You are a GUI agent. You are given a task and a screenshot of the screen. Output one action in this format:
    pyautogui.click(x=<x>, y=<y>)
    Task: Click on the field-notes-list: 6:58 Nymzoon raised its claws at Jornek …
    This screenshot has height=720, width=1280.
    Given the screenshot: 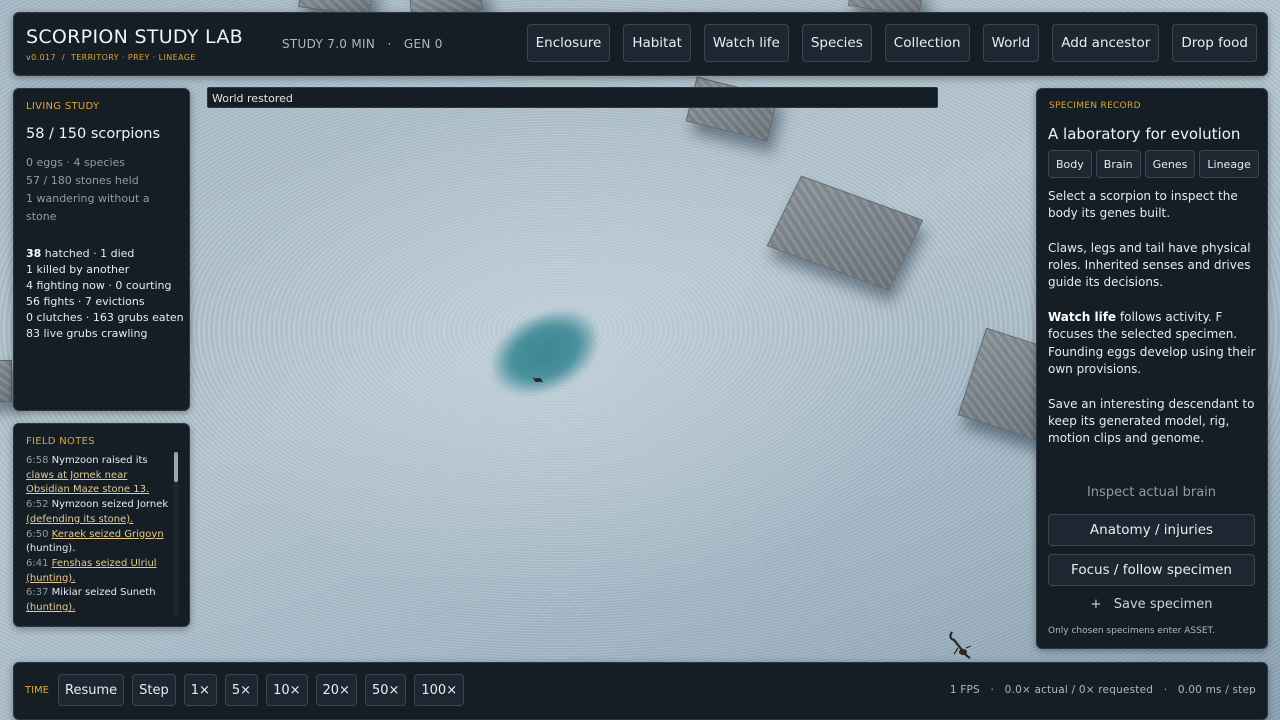 What is the action you would take?
    pyautogui.click(x=98, y=534)
    